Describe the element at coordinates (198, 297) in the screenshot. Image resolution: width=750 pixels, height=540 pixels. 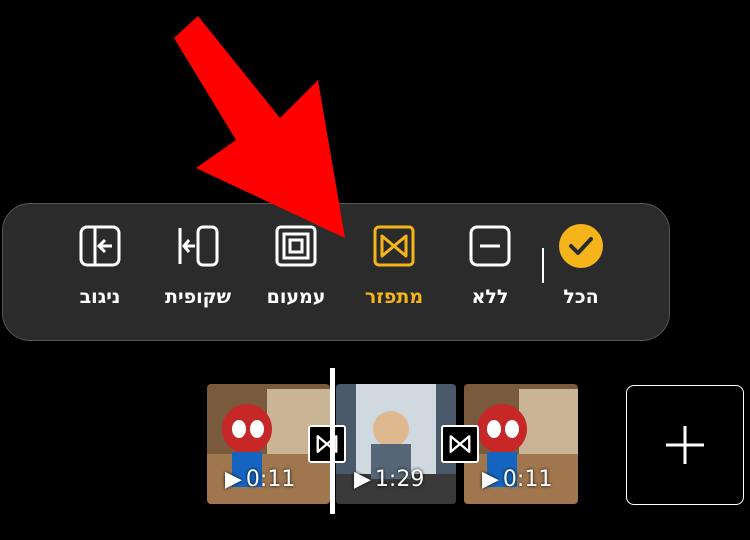
I see `transition-option-label: שקופית` at that location.